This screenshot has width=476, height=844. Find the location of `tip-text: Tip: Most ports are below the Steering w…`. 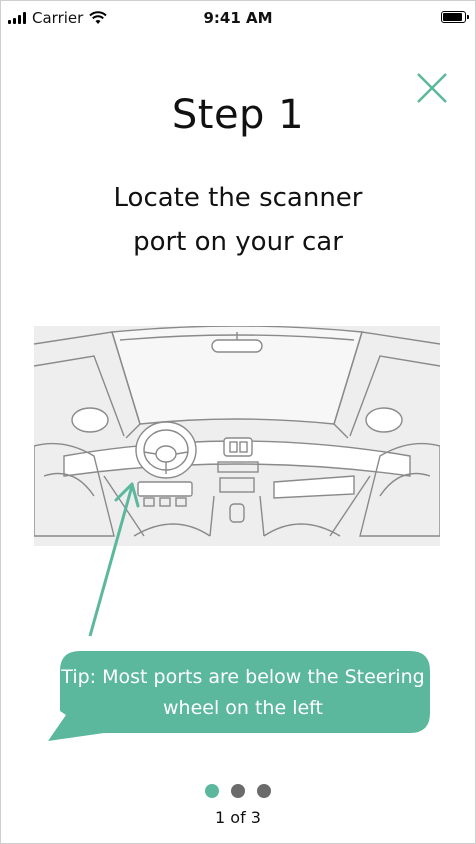

tip-text: Tip: Most ports are below the Steering w… is located at coordinates (243, 692).